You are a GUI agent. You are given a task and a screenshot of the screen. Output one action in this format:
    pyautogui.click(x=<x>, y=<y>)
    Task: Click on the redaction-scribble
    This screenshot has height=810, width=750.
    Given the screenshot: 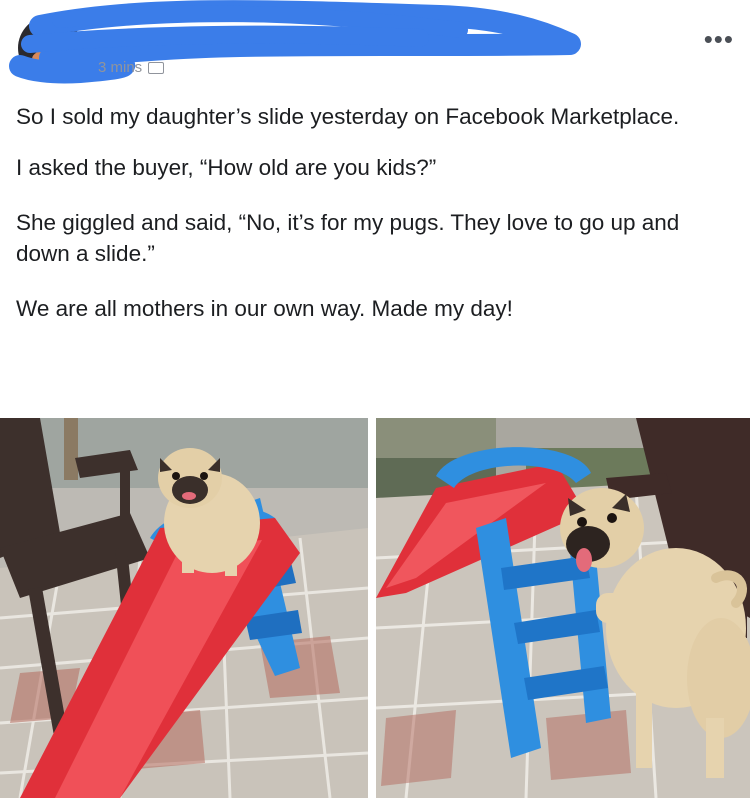 What is the action you would take?
    pyautogui.click(x=295, y=42)
    